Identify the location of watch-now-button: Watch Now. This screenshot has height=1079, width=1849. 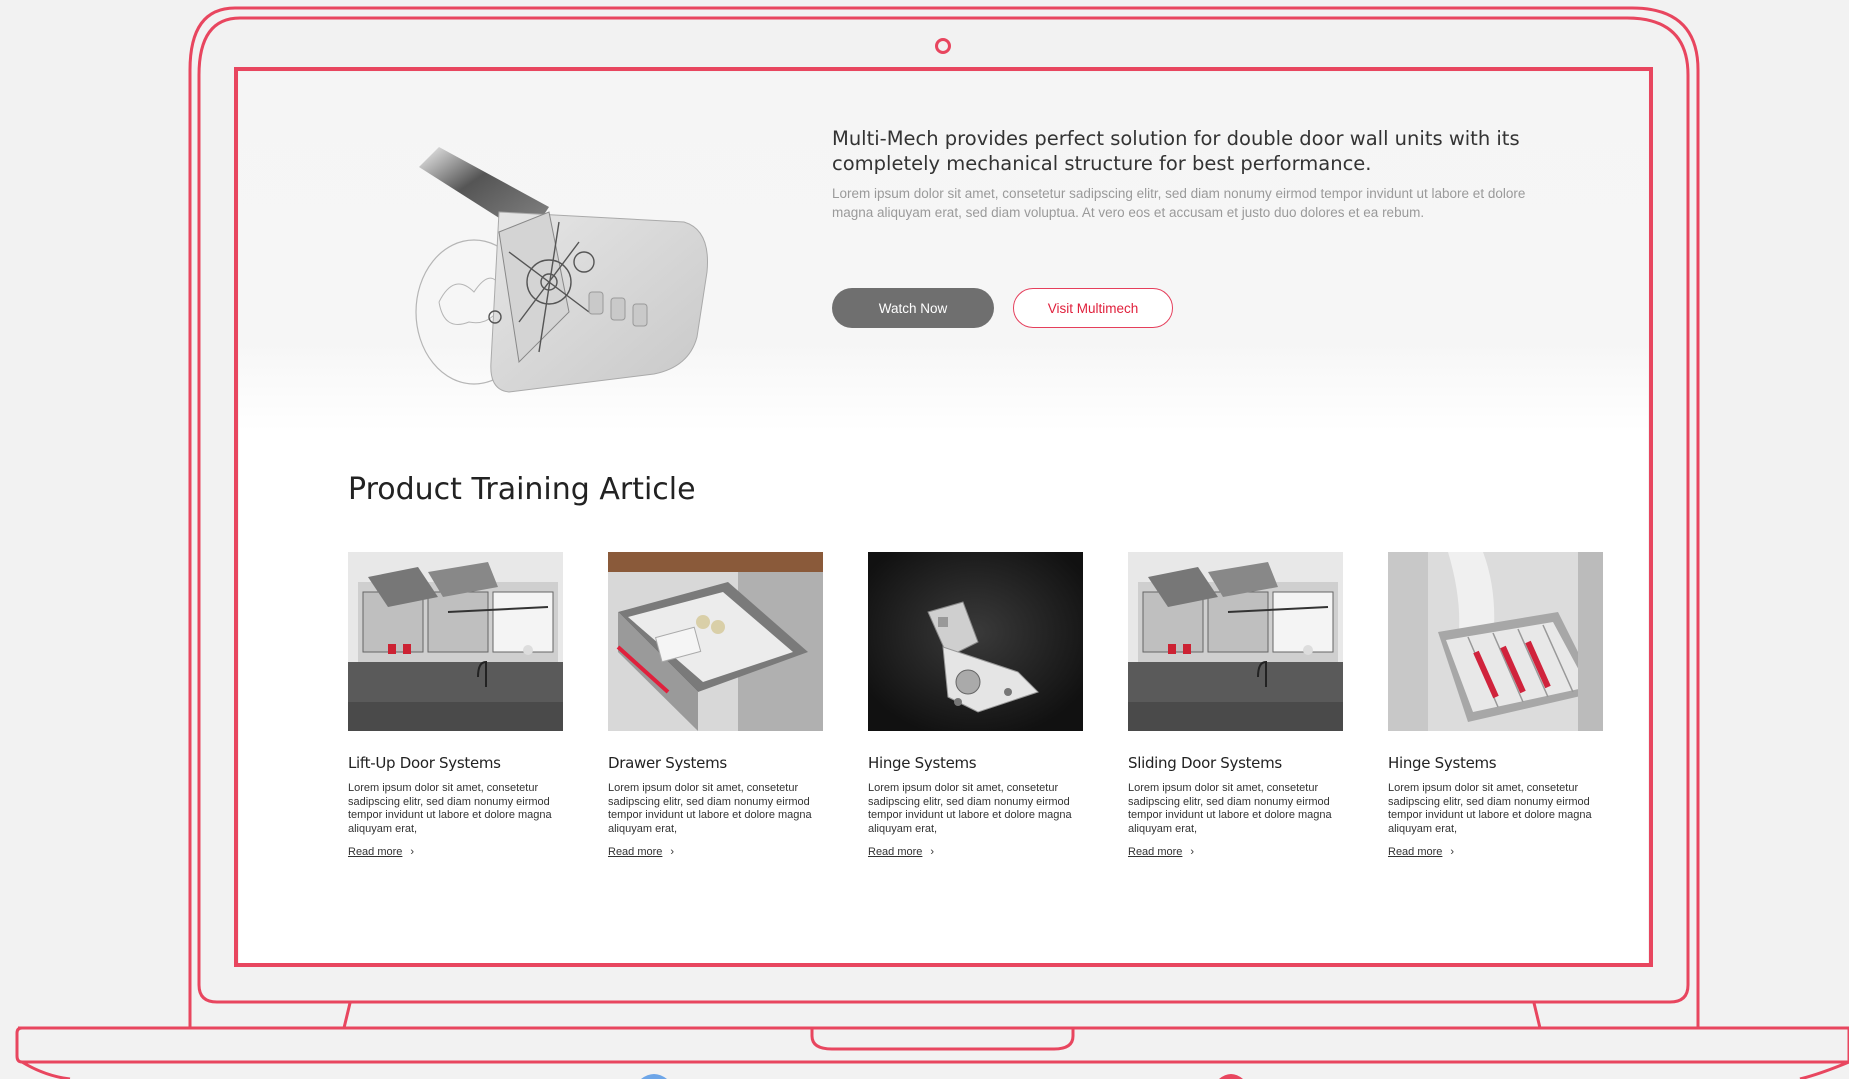
(913, 308).